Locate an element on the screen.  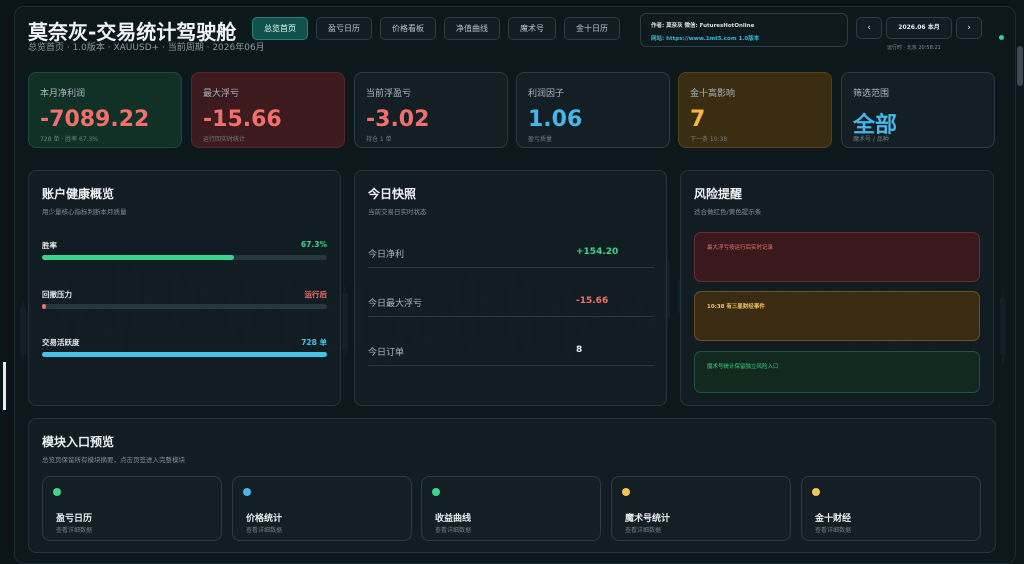
kpi-label: 当前浮盈亏 is located at coordinates (389, 94).